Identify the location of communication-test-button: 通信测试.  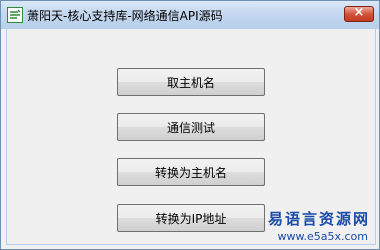
(191, 127).